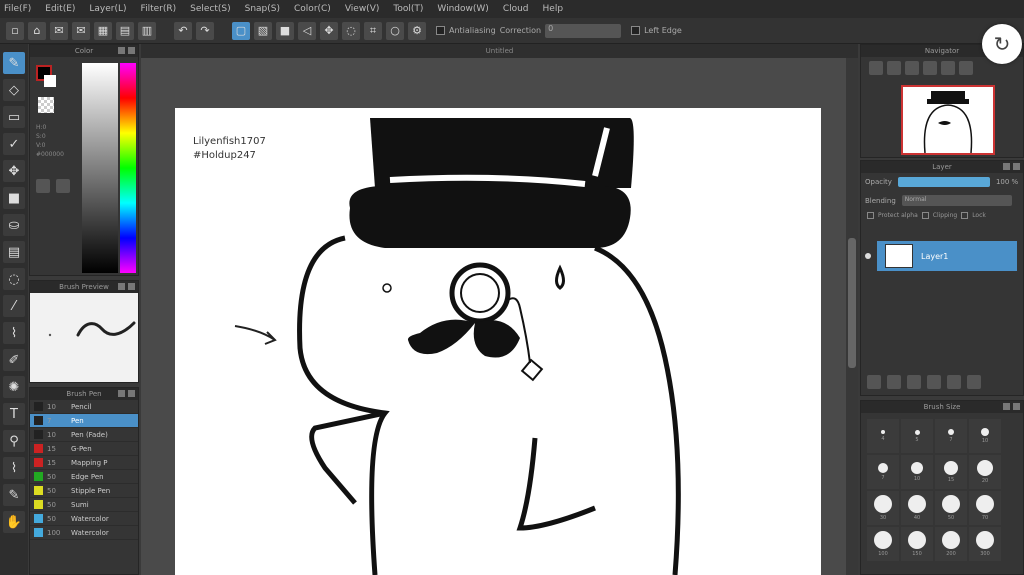 The image size is (1024, 575). Describe the element at coordinates (17, 9) in the screenshot. I see `menu-file: File(F)` at that location.